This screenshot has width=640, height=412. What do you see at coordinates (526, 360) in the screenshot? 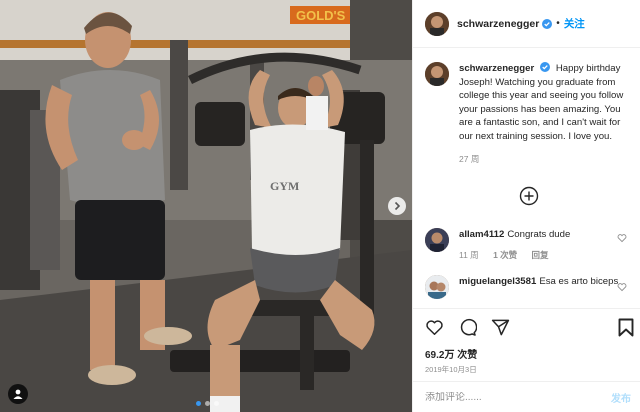
I see `post-actions: 69.2万 次赞 2019年10月3日 发布` at bounding box center [526, 360].